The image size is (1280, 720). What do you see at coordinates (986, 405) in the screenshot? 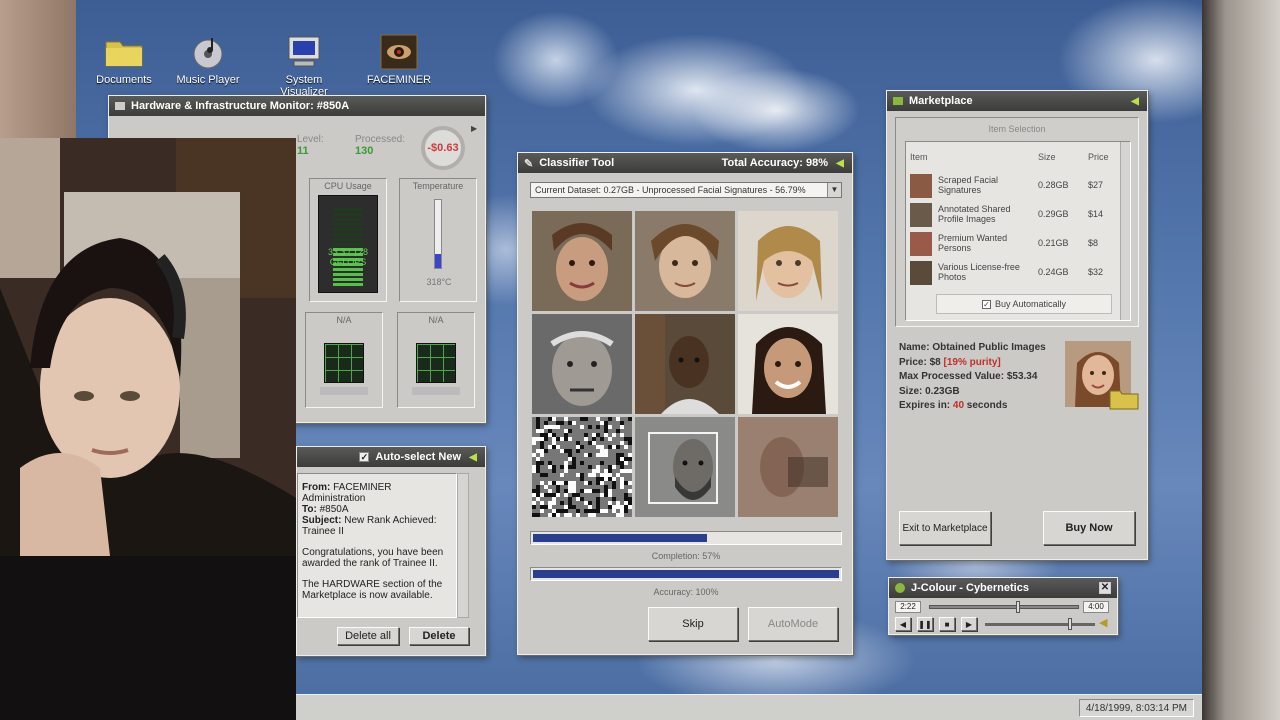
I see `detail-expires-suffix: seconds` at bounding box center [986, 405].